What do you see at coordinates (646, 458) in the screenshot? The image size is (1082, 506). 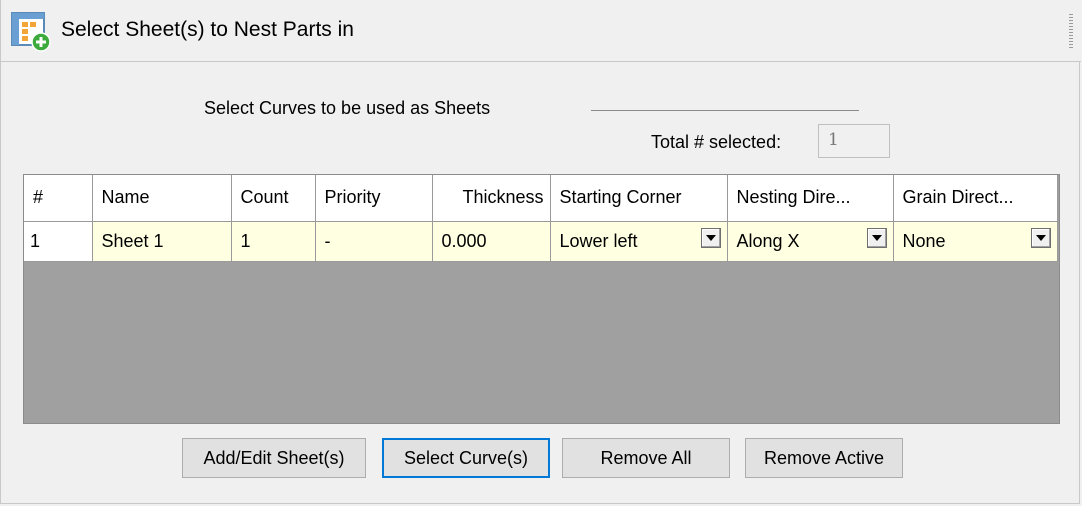 I see `remove-all-button: Remove All` at bounding box center [646, 458].